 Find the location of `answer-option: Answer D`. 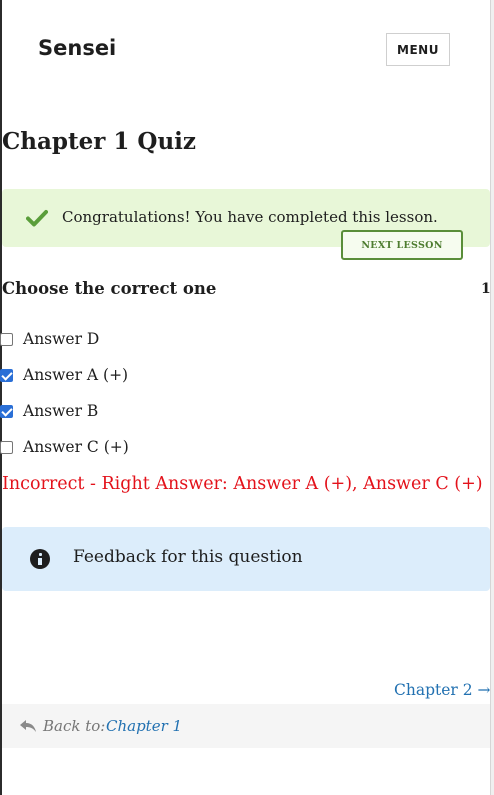

answer-option: Answer D is located at coordinates (49, 339).